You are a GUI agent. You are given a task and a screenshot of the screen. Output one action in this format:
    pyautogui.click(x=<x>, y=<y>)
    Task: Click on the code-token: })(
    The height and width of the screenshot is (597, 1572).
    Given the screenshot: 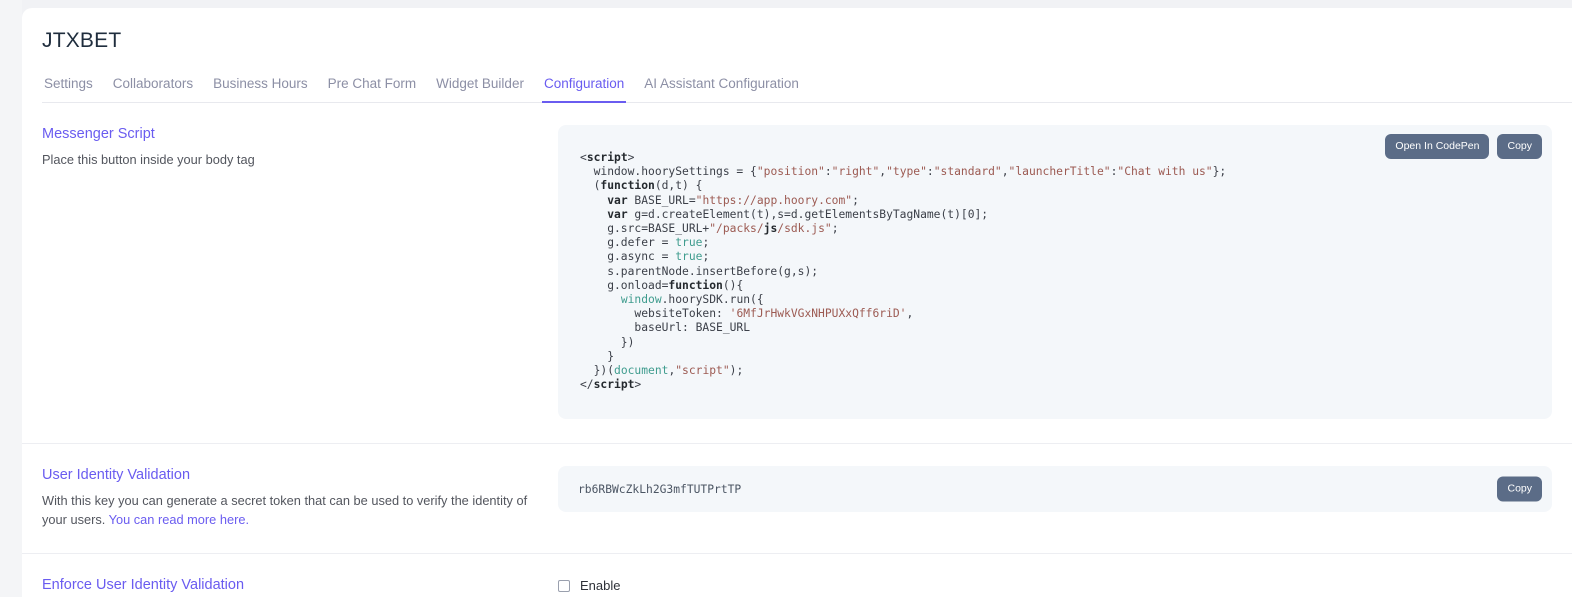 What is the action you would take?
    pyautogui.click(x=597, y=371)
    